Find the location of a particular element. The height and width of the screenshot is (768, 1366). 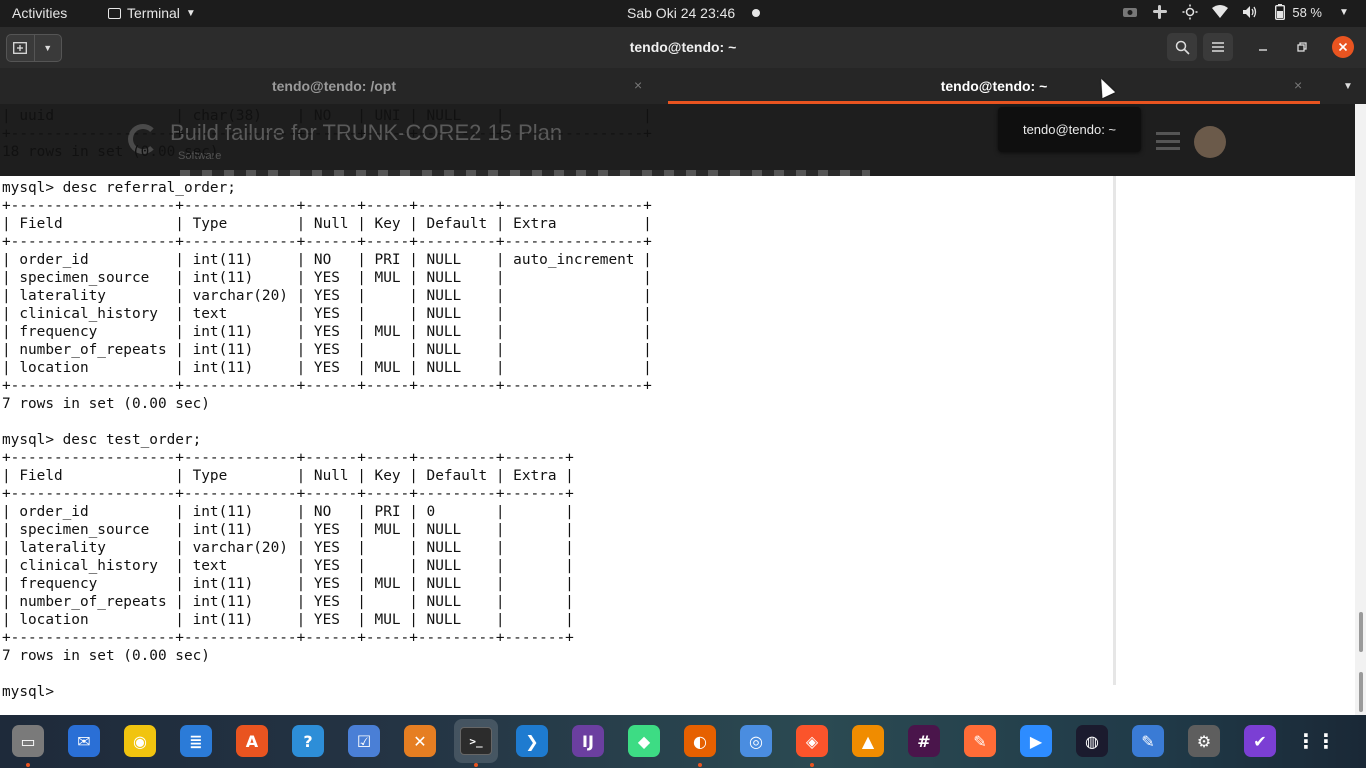

terminal-icon-glyph: >_ is located at coordinates (476, 741).